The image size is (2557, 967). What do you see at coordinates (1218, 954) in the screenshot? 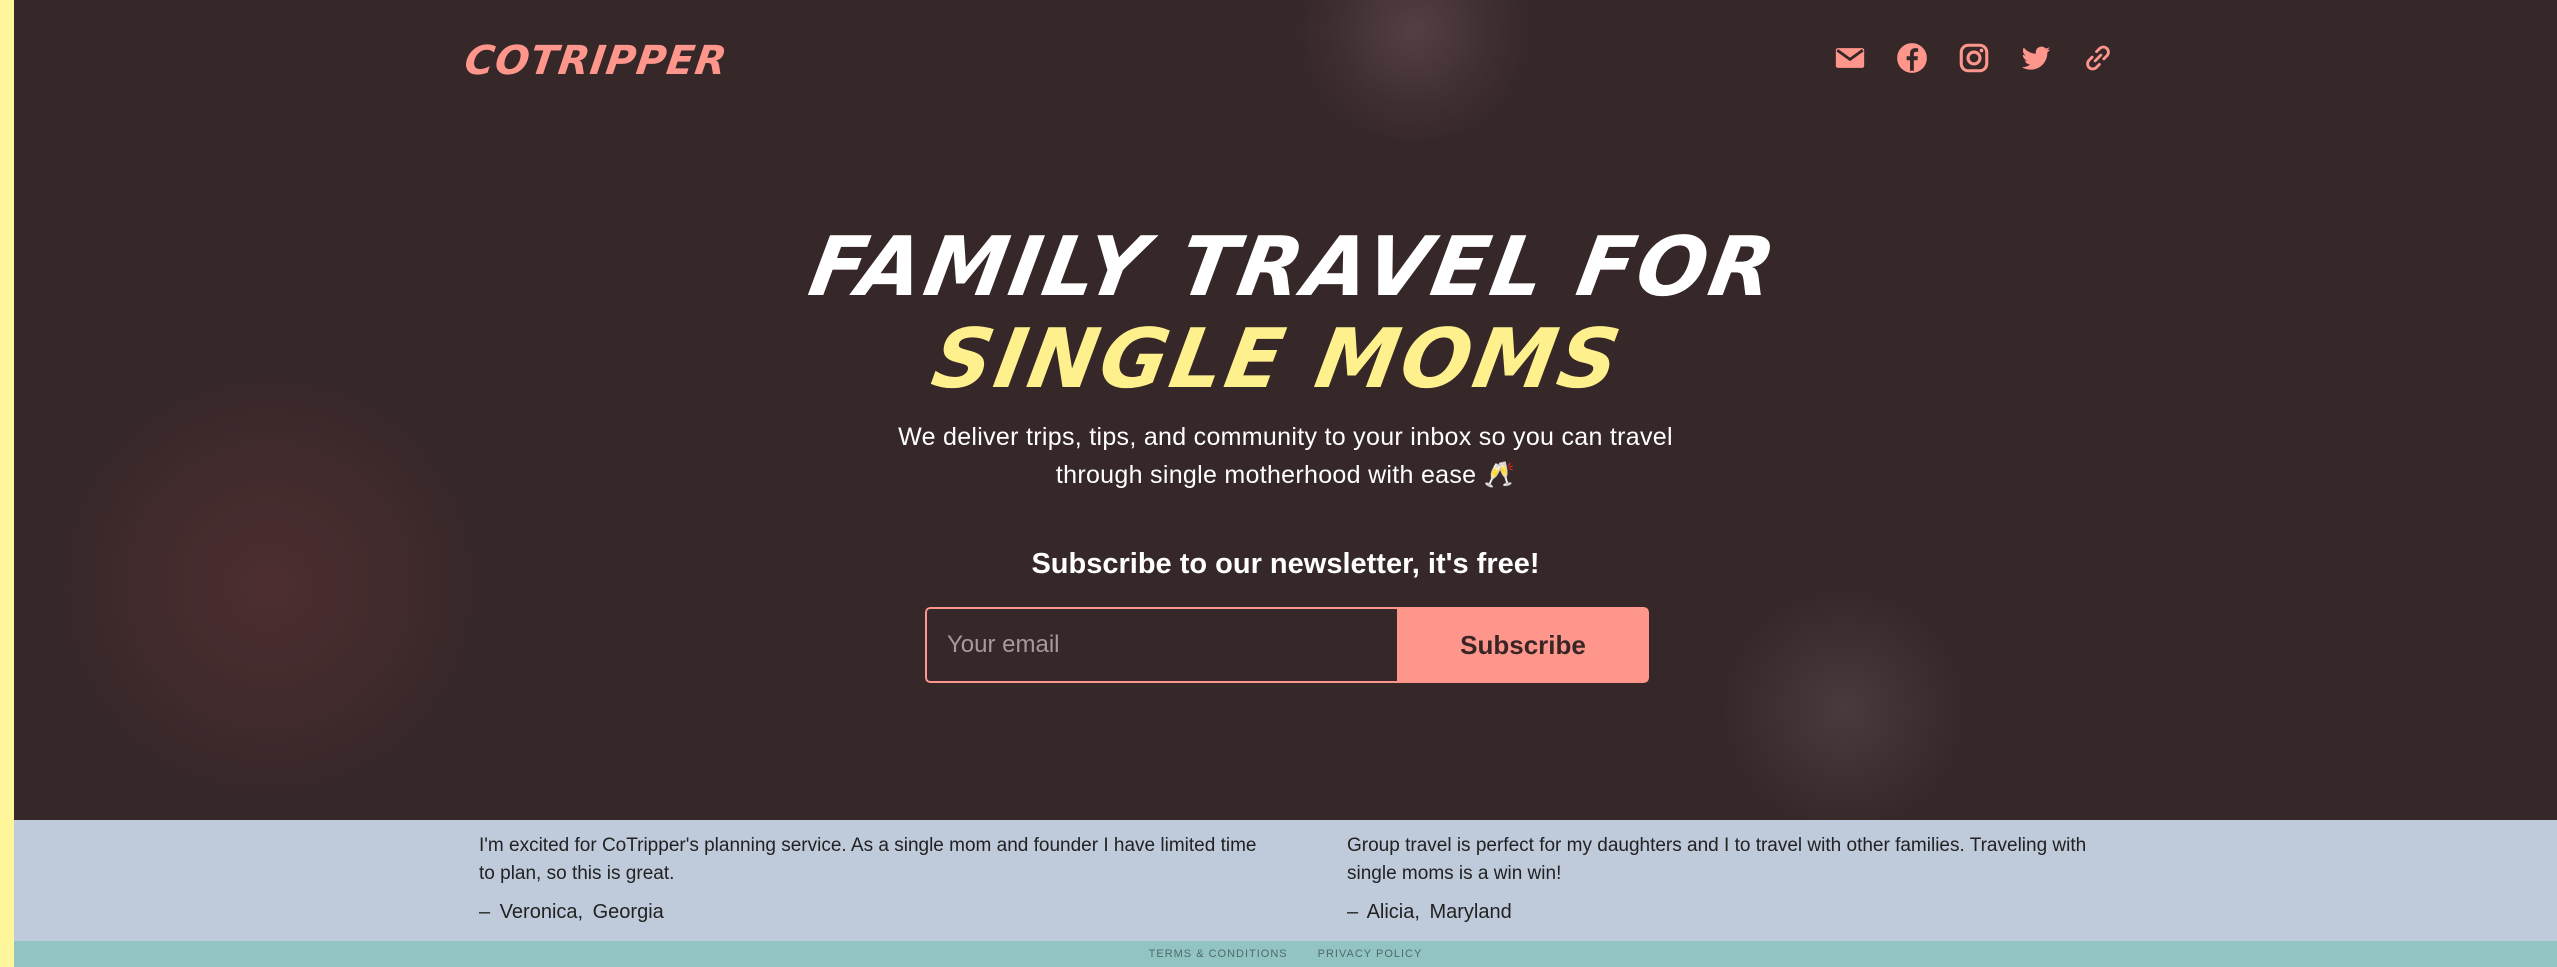
I see `terms-link: TERMS & CONDITIONS` at bounding box center [1218, 954].